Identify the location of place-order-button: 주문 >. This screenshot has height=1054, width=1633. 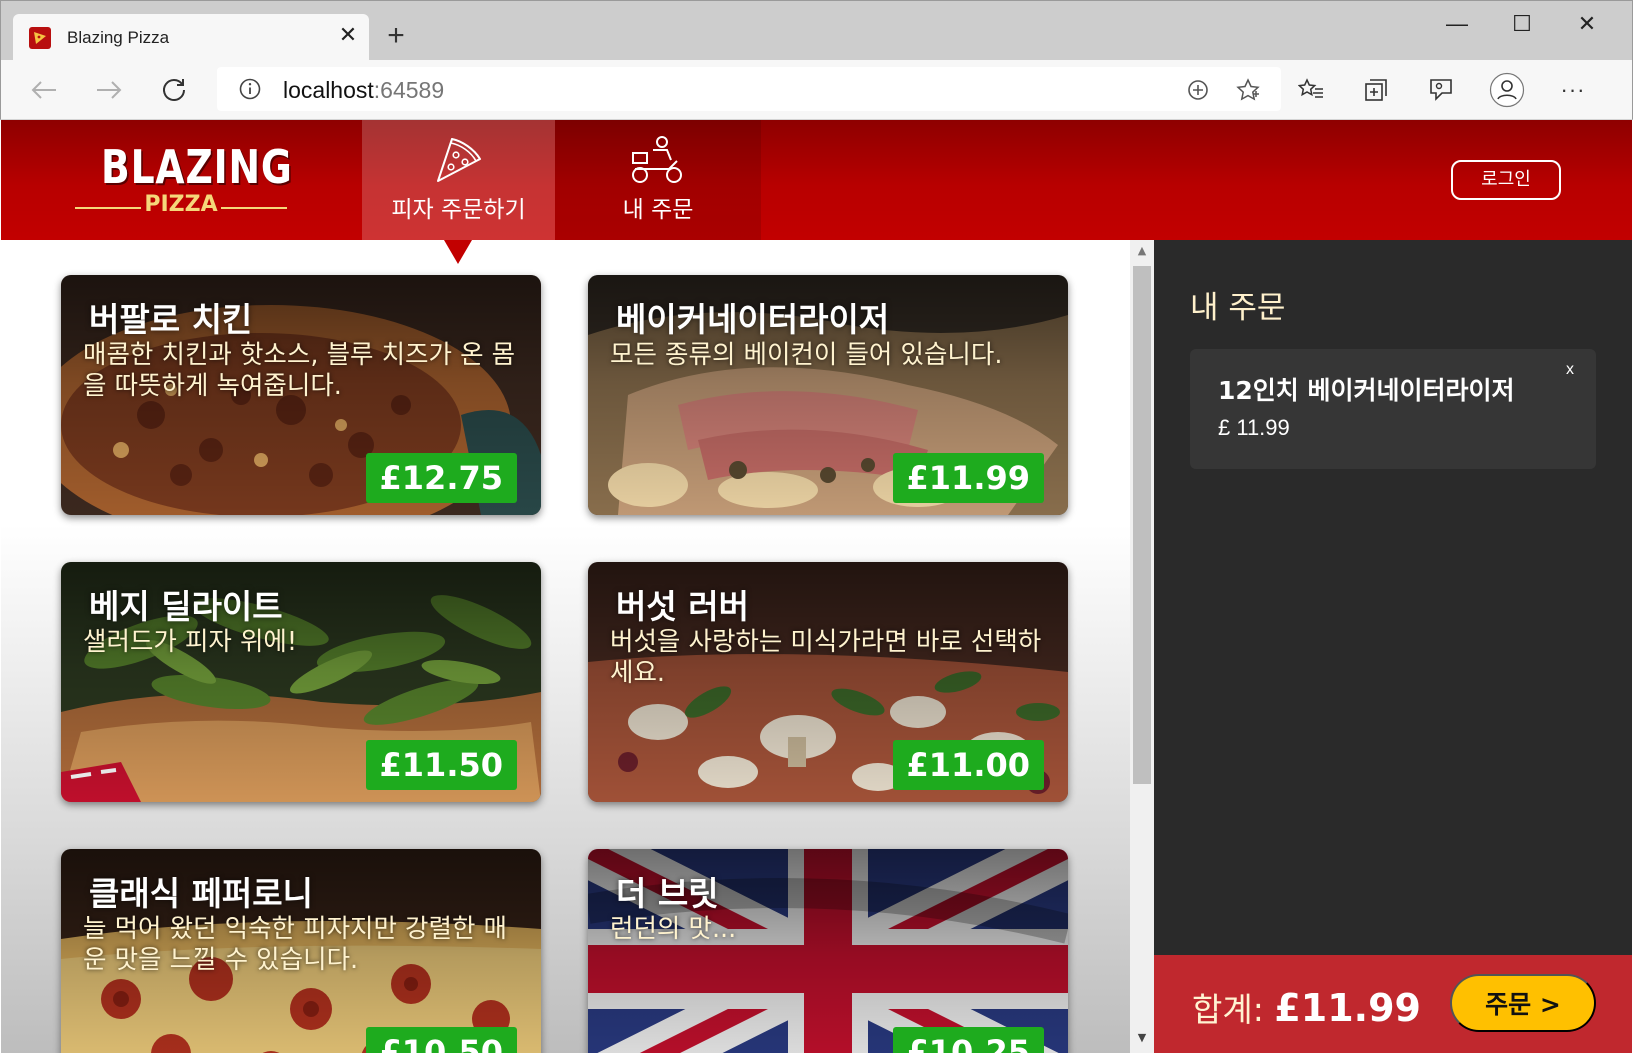
(1523, 1003).